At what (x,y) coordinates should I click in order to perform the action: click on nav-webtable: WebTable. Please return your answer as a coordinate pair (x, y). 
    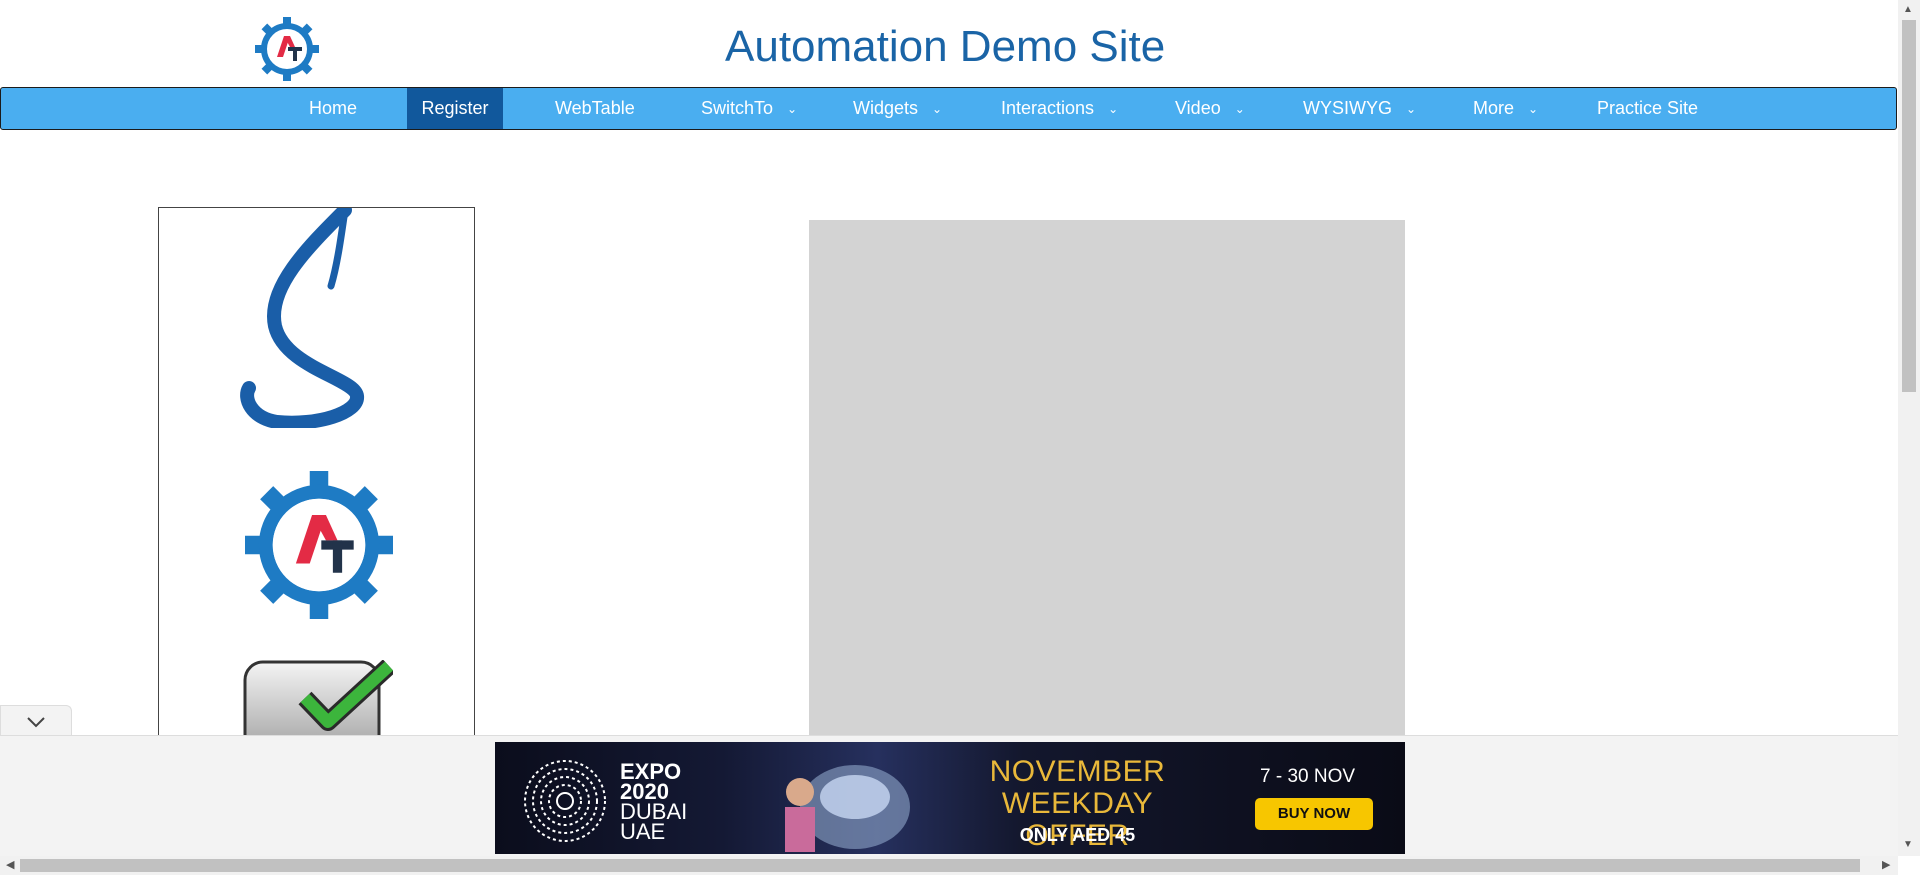
    Looking at the image, I should click on (595, 108).